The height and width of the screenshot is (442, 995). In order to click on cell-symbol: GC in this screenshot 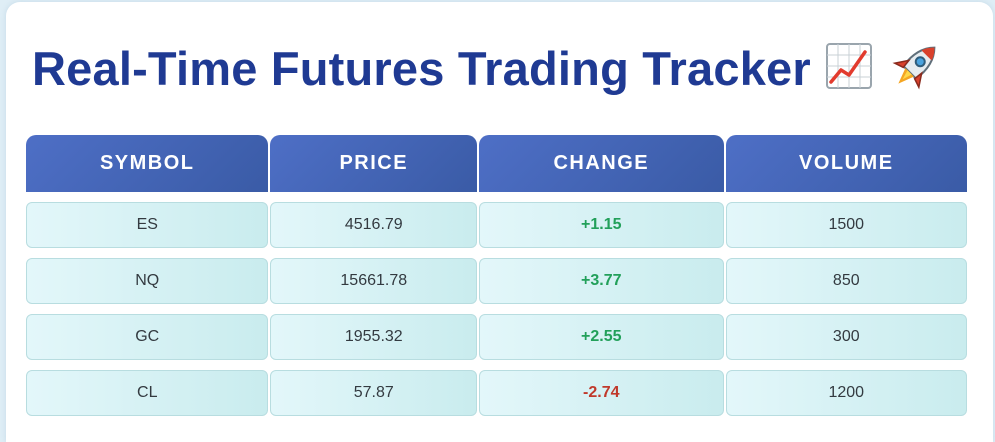, I will do `click(147, 337)`.